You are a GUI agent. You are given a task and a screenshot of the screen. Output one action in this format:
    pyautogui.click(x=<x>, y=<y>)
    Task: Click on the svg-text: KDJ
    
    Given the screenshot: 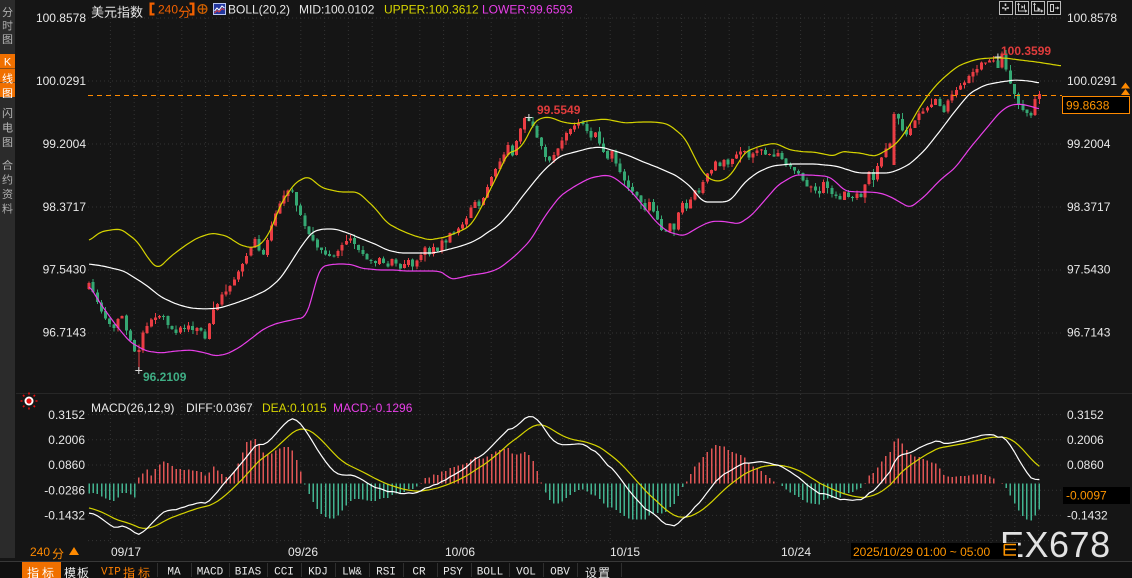 What is the action you would take?
    pyautogui.click(x=318, y=572)
    